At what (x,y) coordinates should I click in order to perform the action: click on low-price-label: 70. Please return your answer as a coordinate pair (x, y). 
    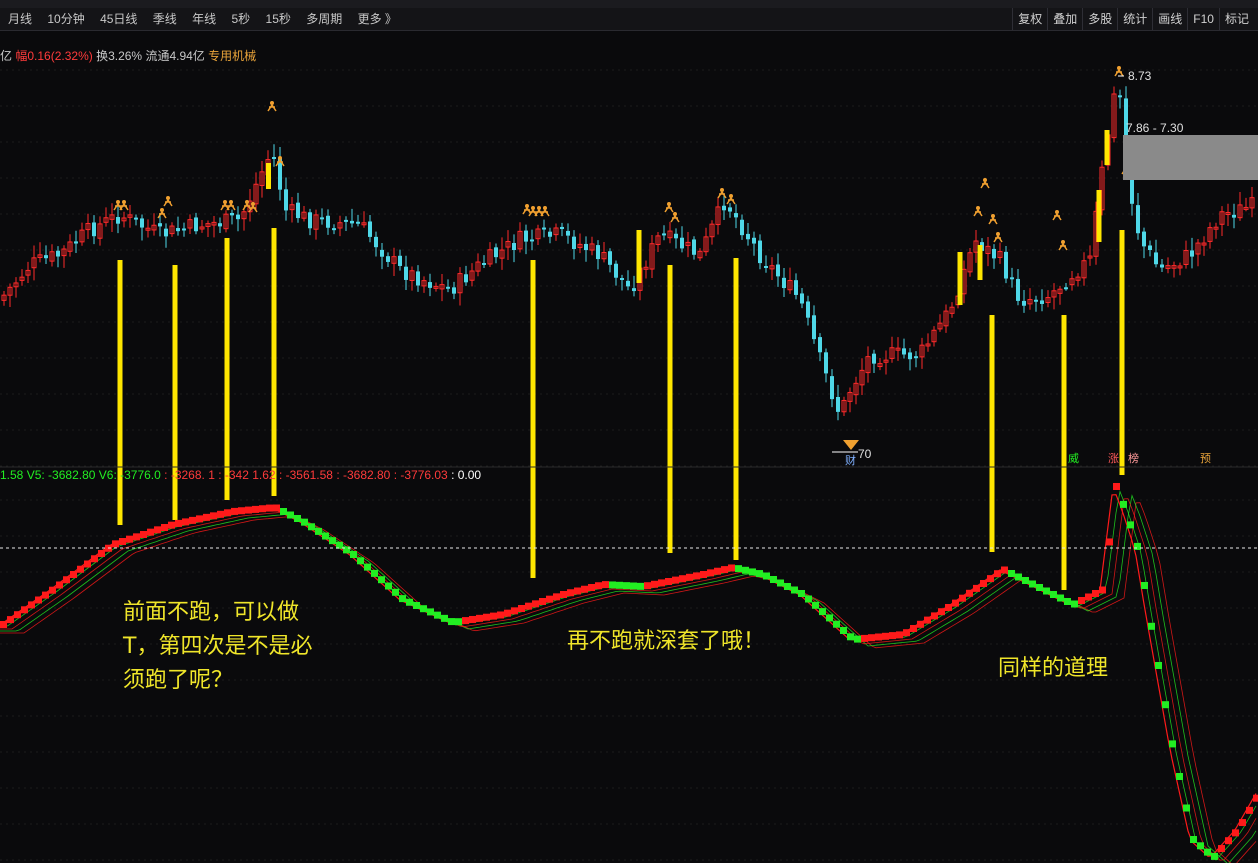
    Looking at the image, I should click on (865, 454).